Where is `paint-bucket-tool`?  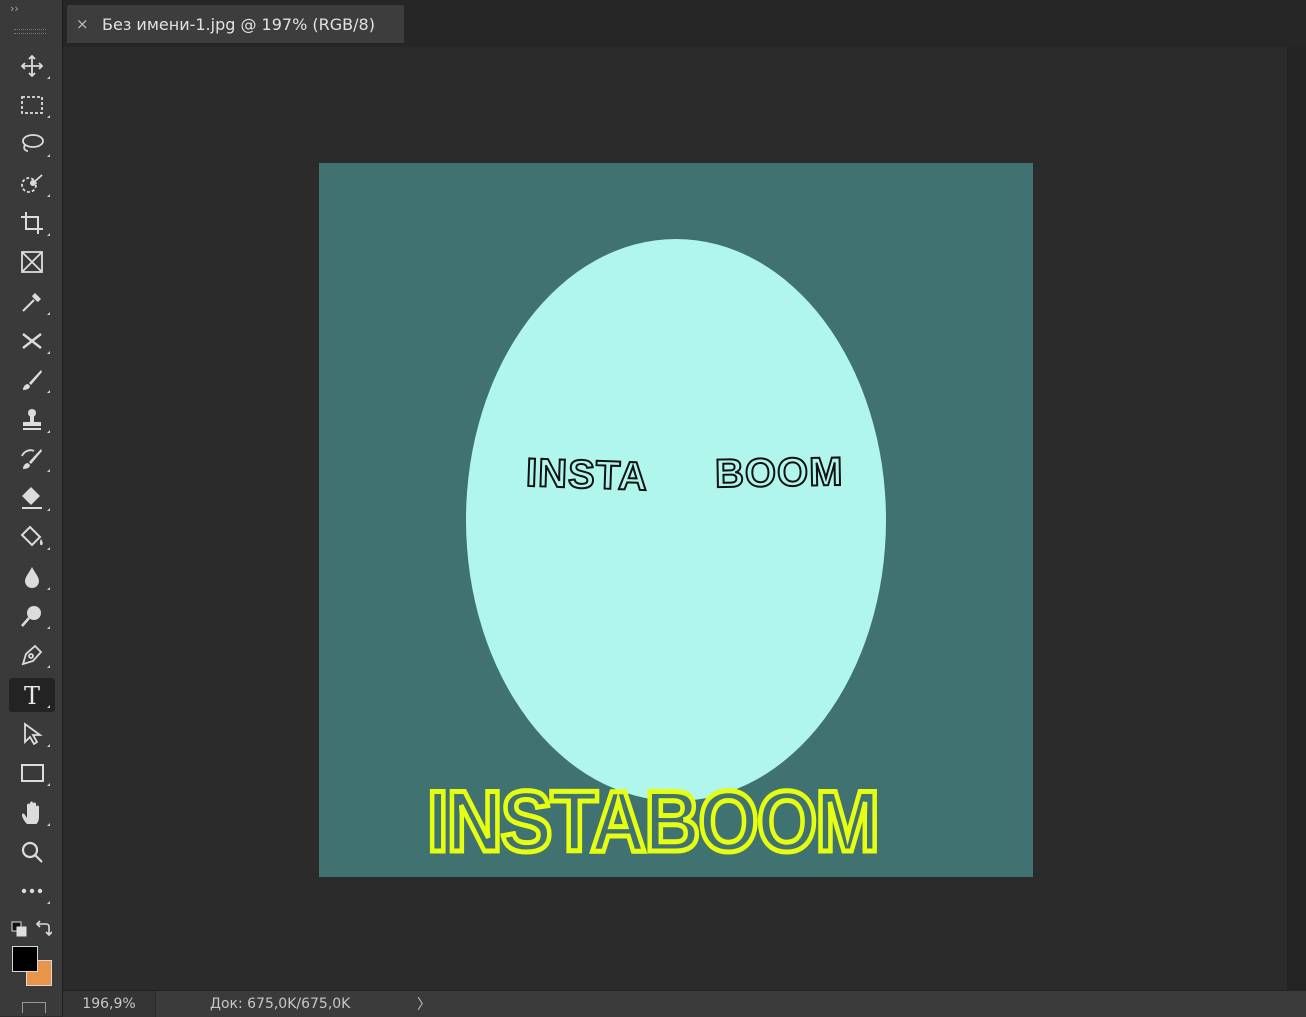
paint-bucket-tool is located at coordinates (32, 537).